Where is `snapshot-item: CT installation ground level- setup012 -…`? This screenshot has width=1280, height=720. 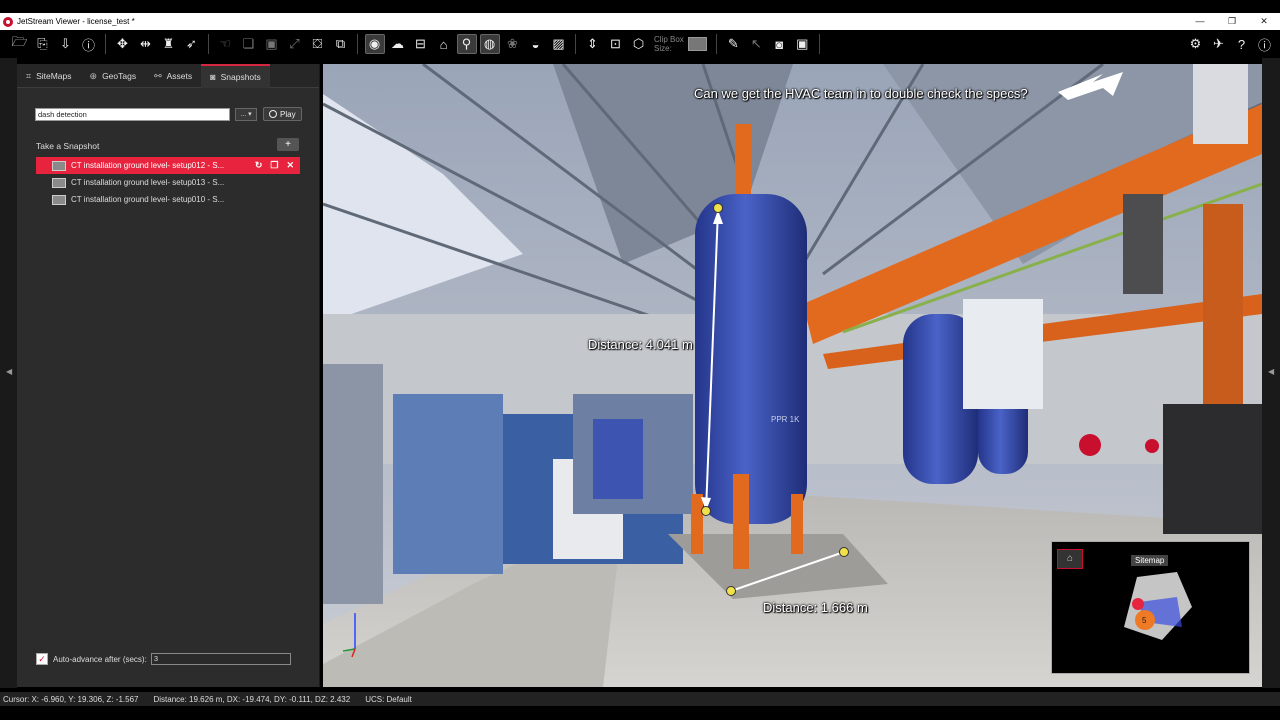 snapshot-item: CT installation ground level- setup012 -… is located at coordinates (168, 165).